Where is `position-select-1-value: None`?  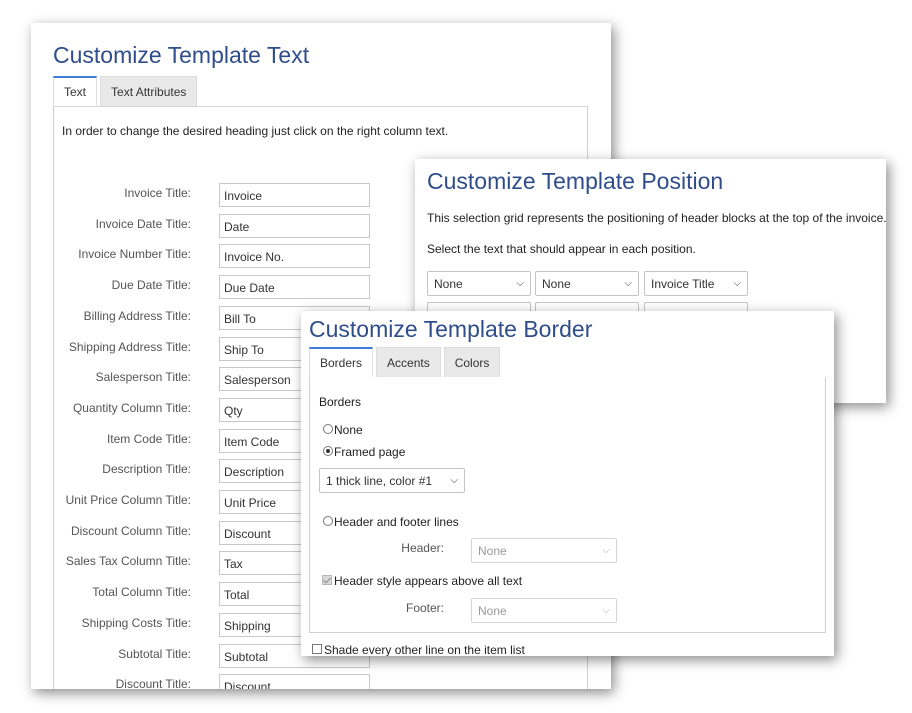 position-select-1-value: None is located at coordinates (448, 284).